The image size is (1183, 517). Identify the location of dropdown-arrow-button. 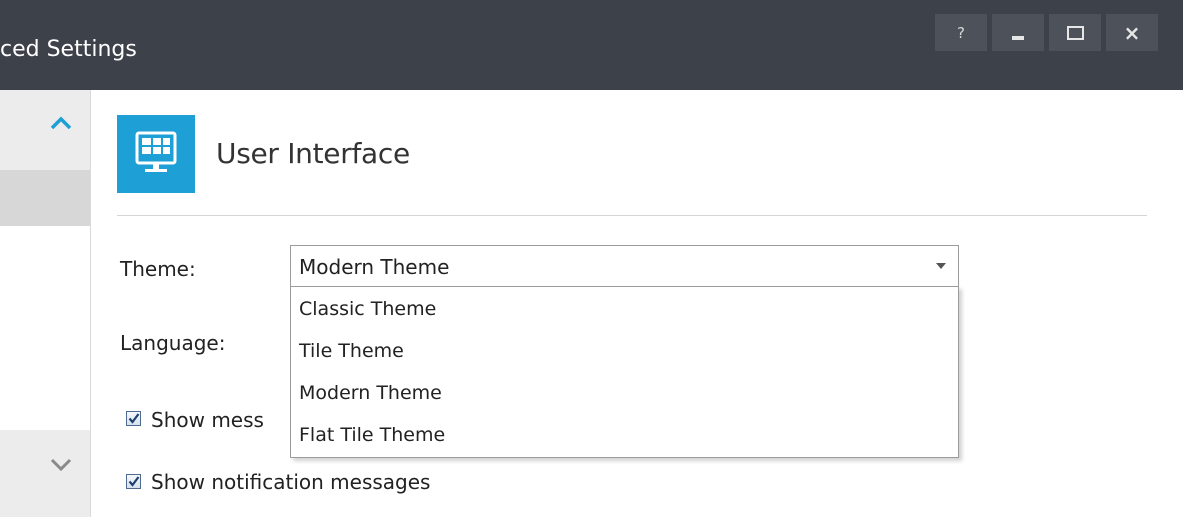
(940, 266).